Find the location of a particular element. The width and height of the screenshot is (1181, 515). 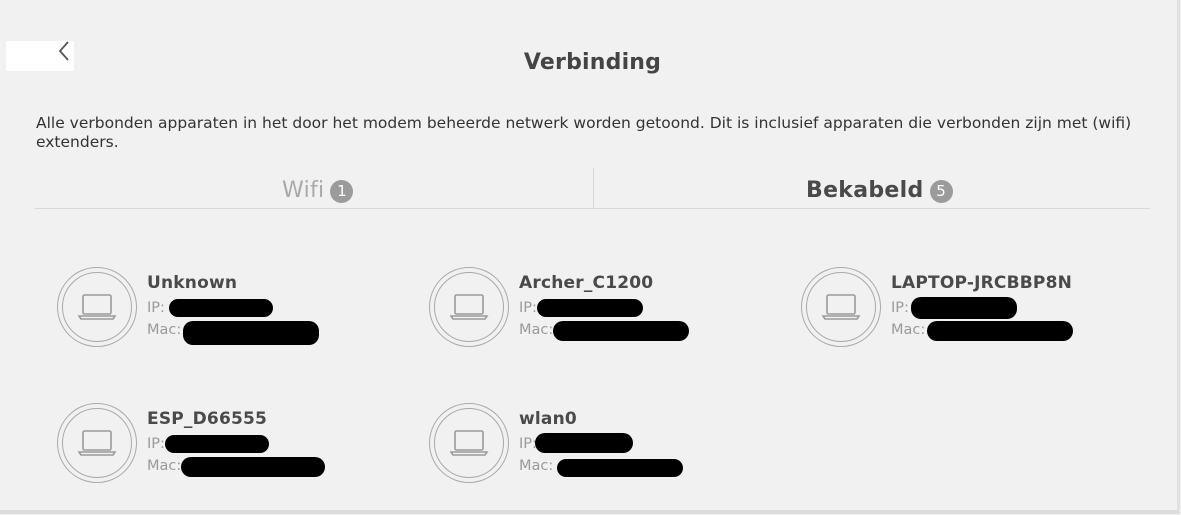

device-card: Archer_C1200 IP: Mac: is located at coordinates (599, 310).